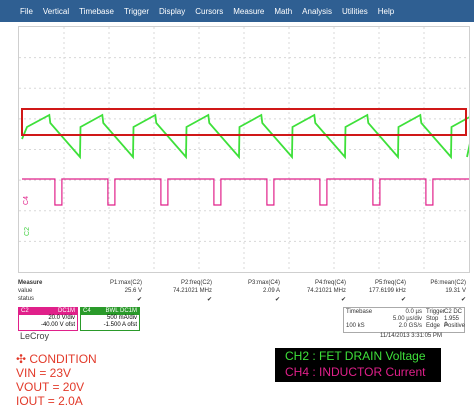 The image size is (474, 410). What do you see at coordinates (26, 299) in the screenshot?
I see `status-label: status` at bounding box center [26, 299].